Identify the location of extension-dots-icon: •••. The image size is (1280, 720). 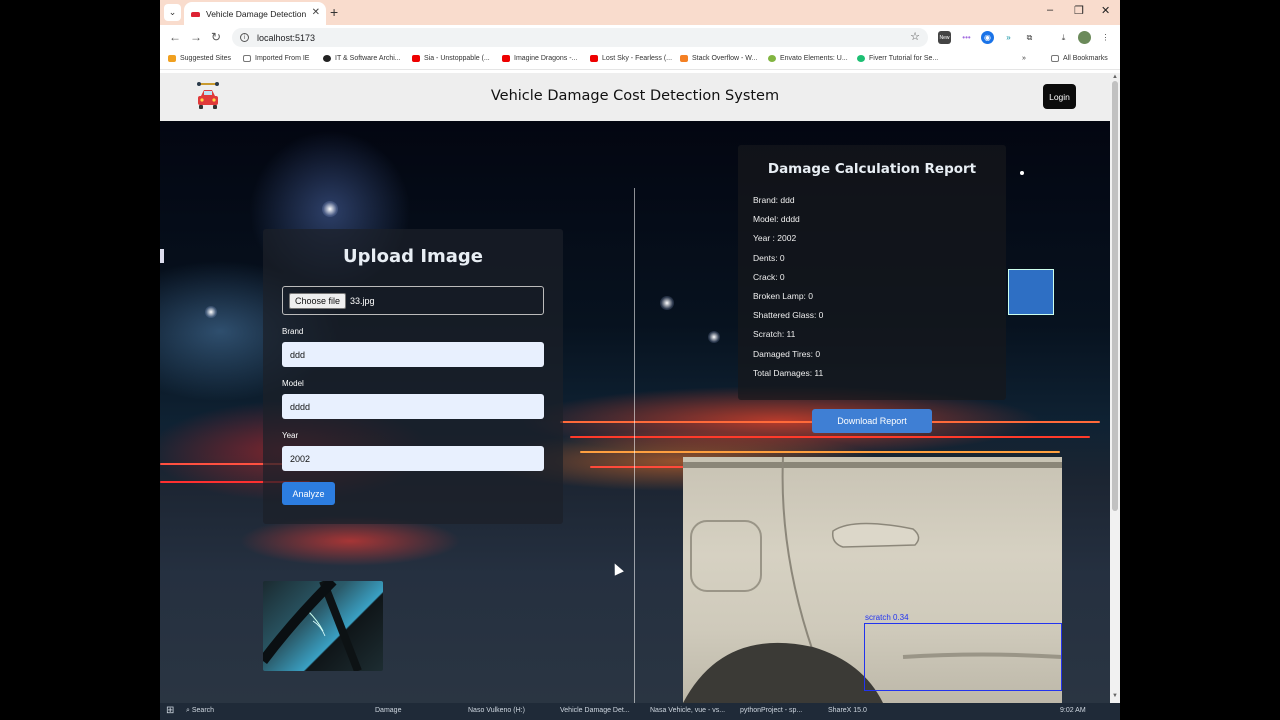
(966, 37).